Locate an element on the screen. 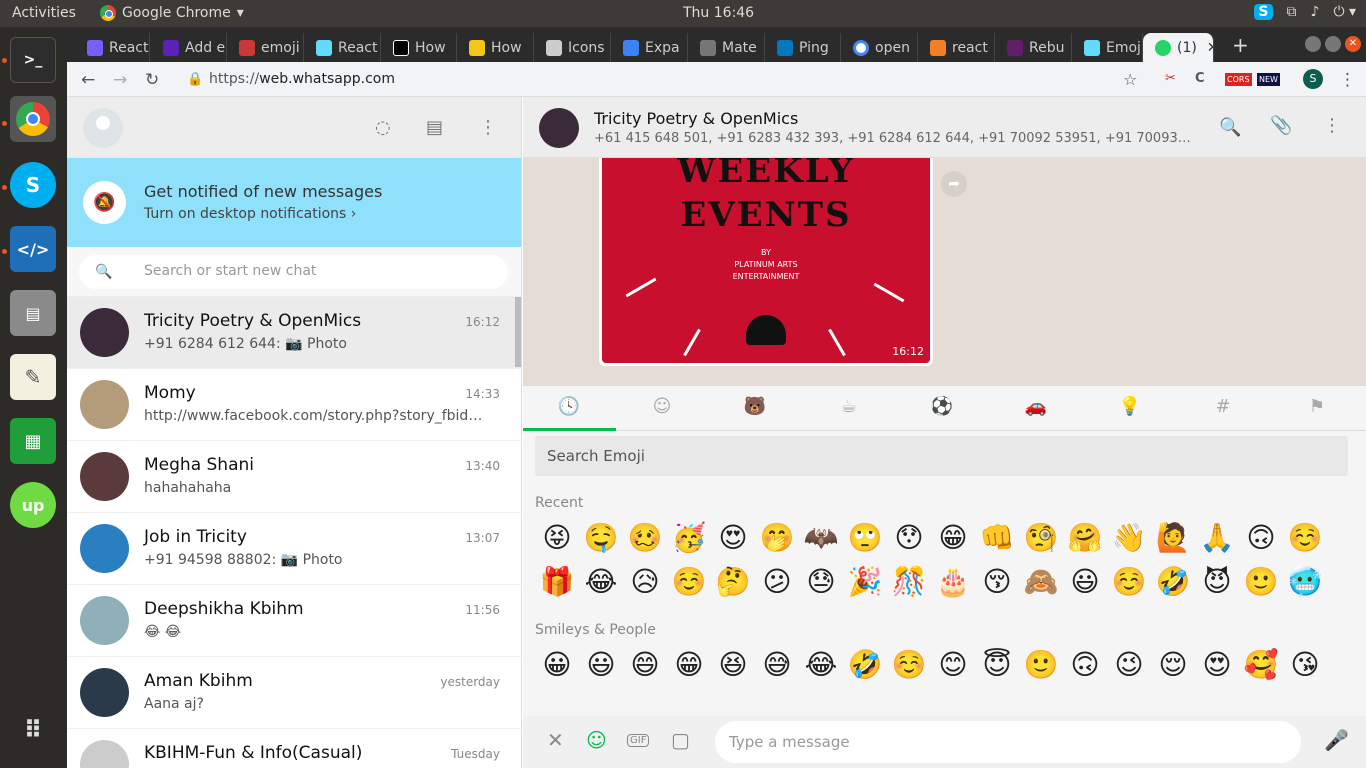  extension-icon: NEW is located at coordinates (1268, 79).